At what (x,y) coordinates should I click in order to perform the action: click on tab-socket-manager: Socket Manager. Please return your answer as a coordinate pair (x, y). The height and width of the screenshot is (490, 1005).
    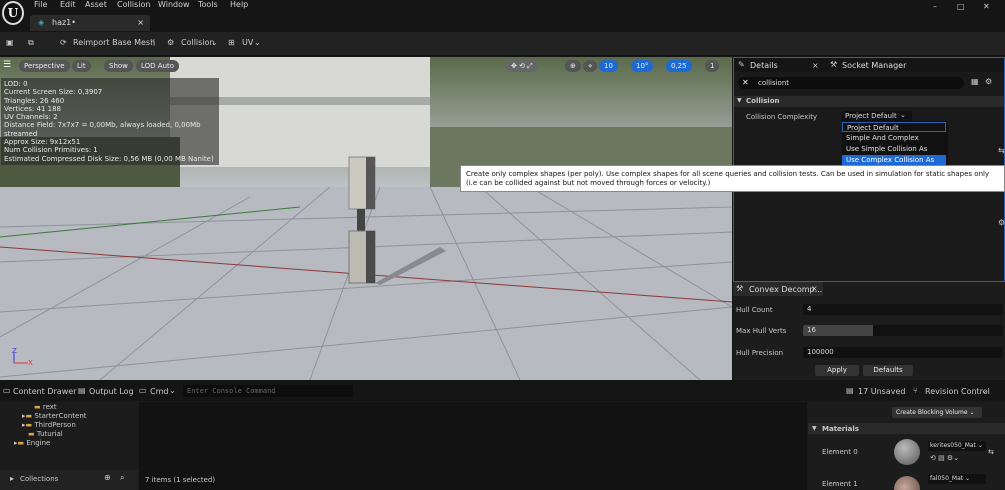
    Looking at the image, I should click on (874, 65).